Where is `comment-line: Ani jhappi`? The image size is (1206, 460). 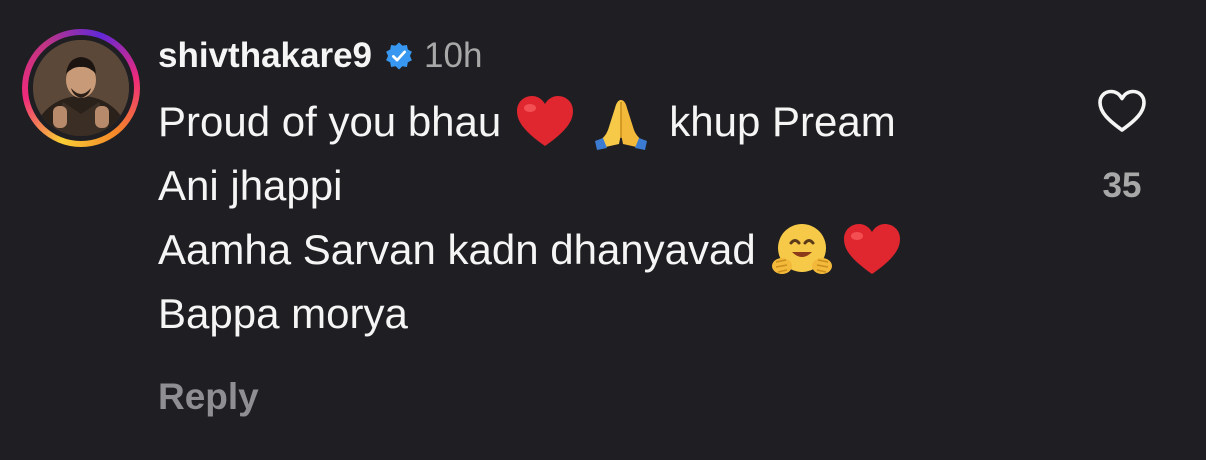
comment-line: Ani jhappi is located at coordinates (534, 186).